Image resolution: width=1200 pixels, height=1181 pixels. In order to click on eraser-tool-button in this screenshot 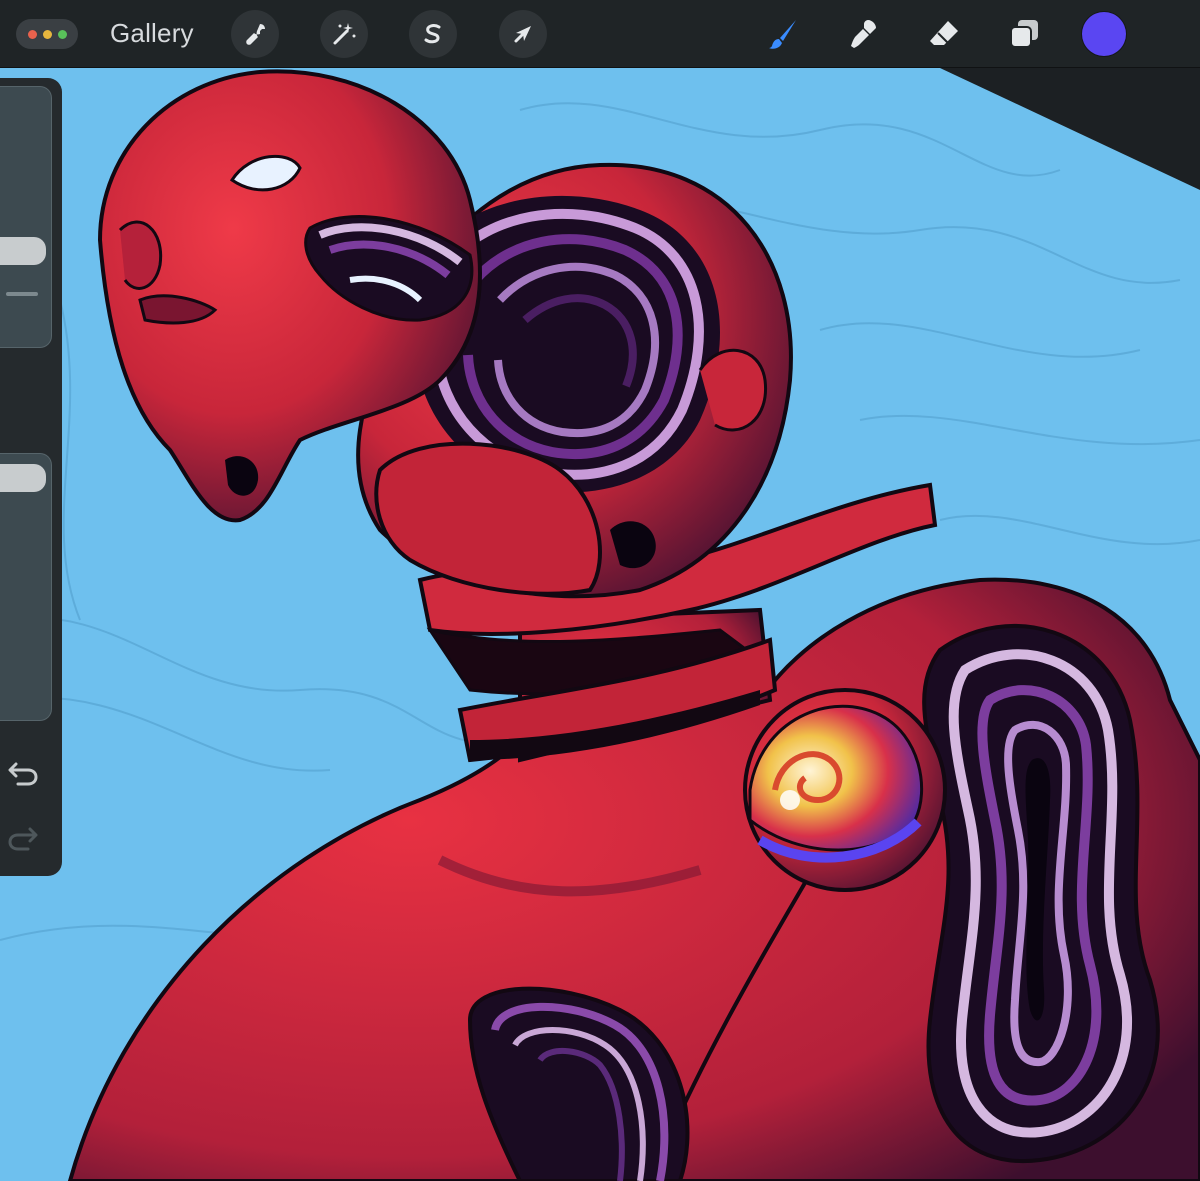, I will do `click(944, 34)`.